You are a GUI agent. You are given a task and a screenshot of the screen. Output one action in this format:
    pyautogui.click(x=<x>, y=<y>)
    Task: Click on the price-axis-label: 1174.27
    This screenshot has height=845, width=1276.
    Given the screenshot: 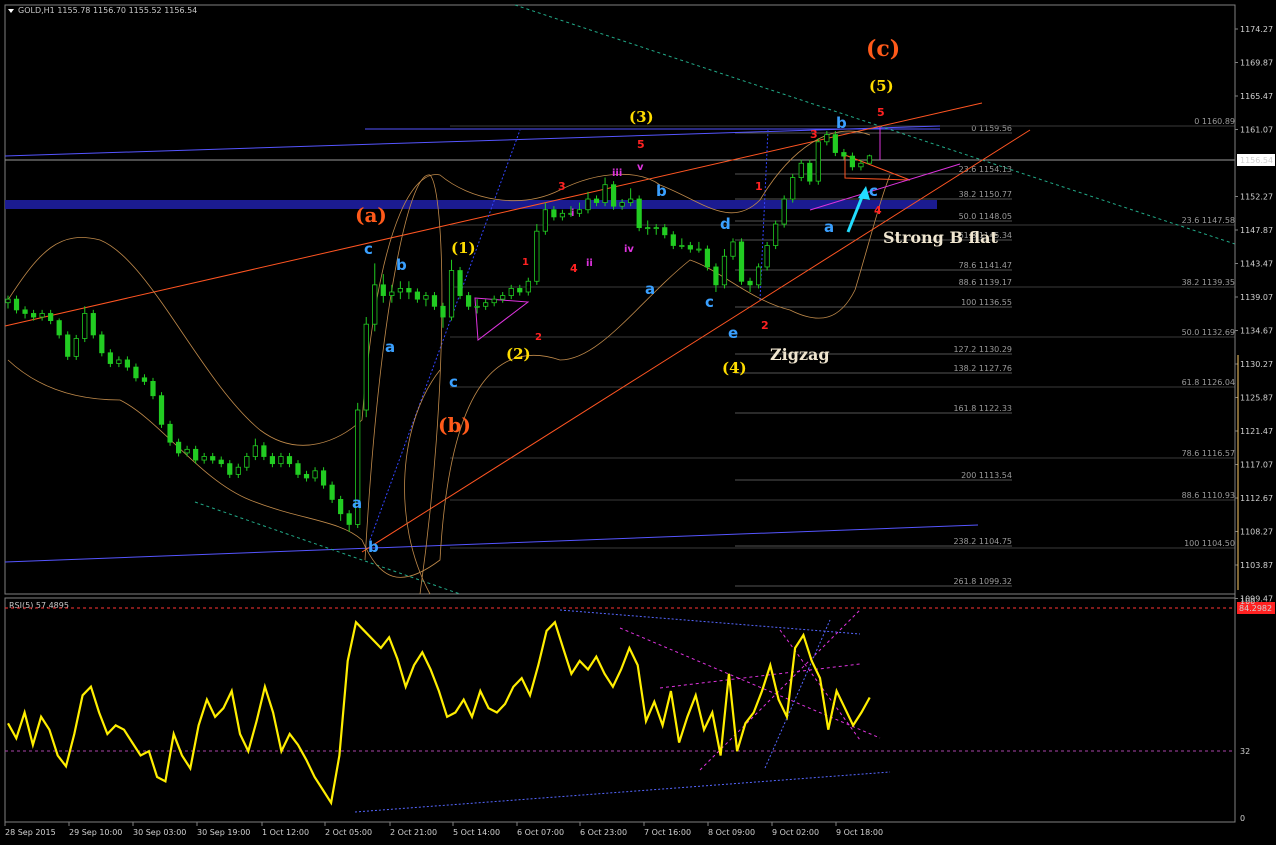 What is the action you would take?
    pyautogui.click(x=1256, y=29)
    